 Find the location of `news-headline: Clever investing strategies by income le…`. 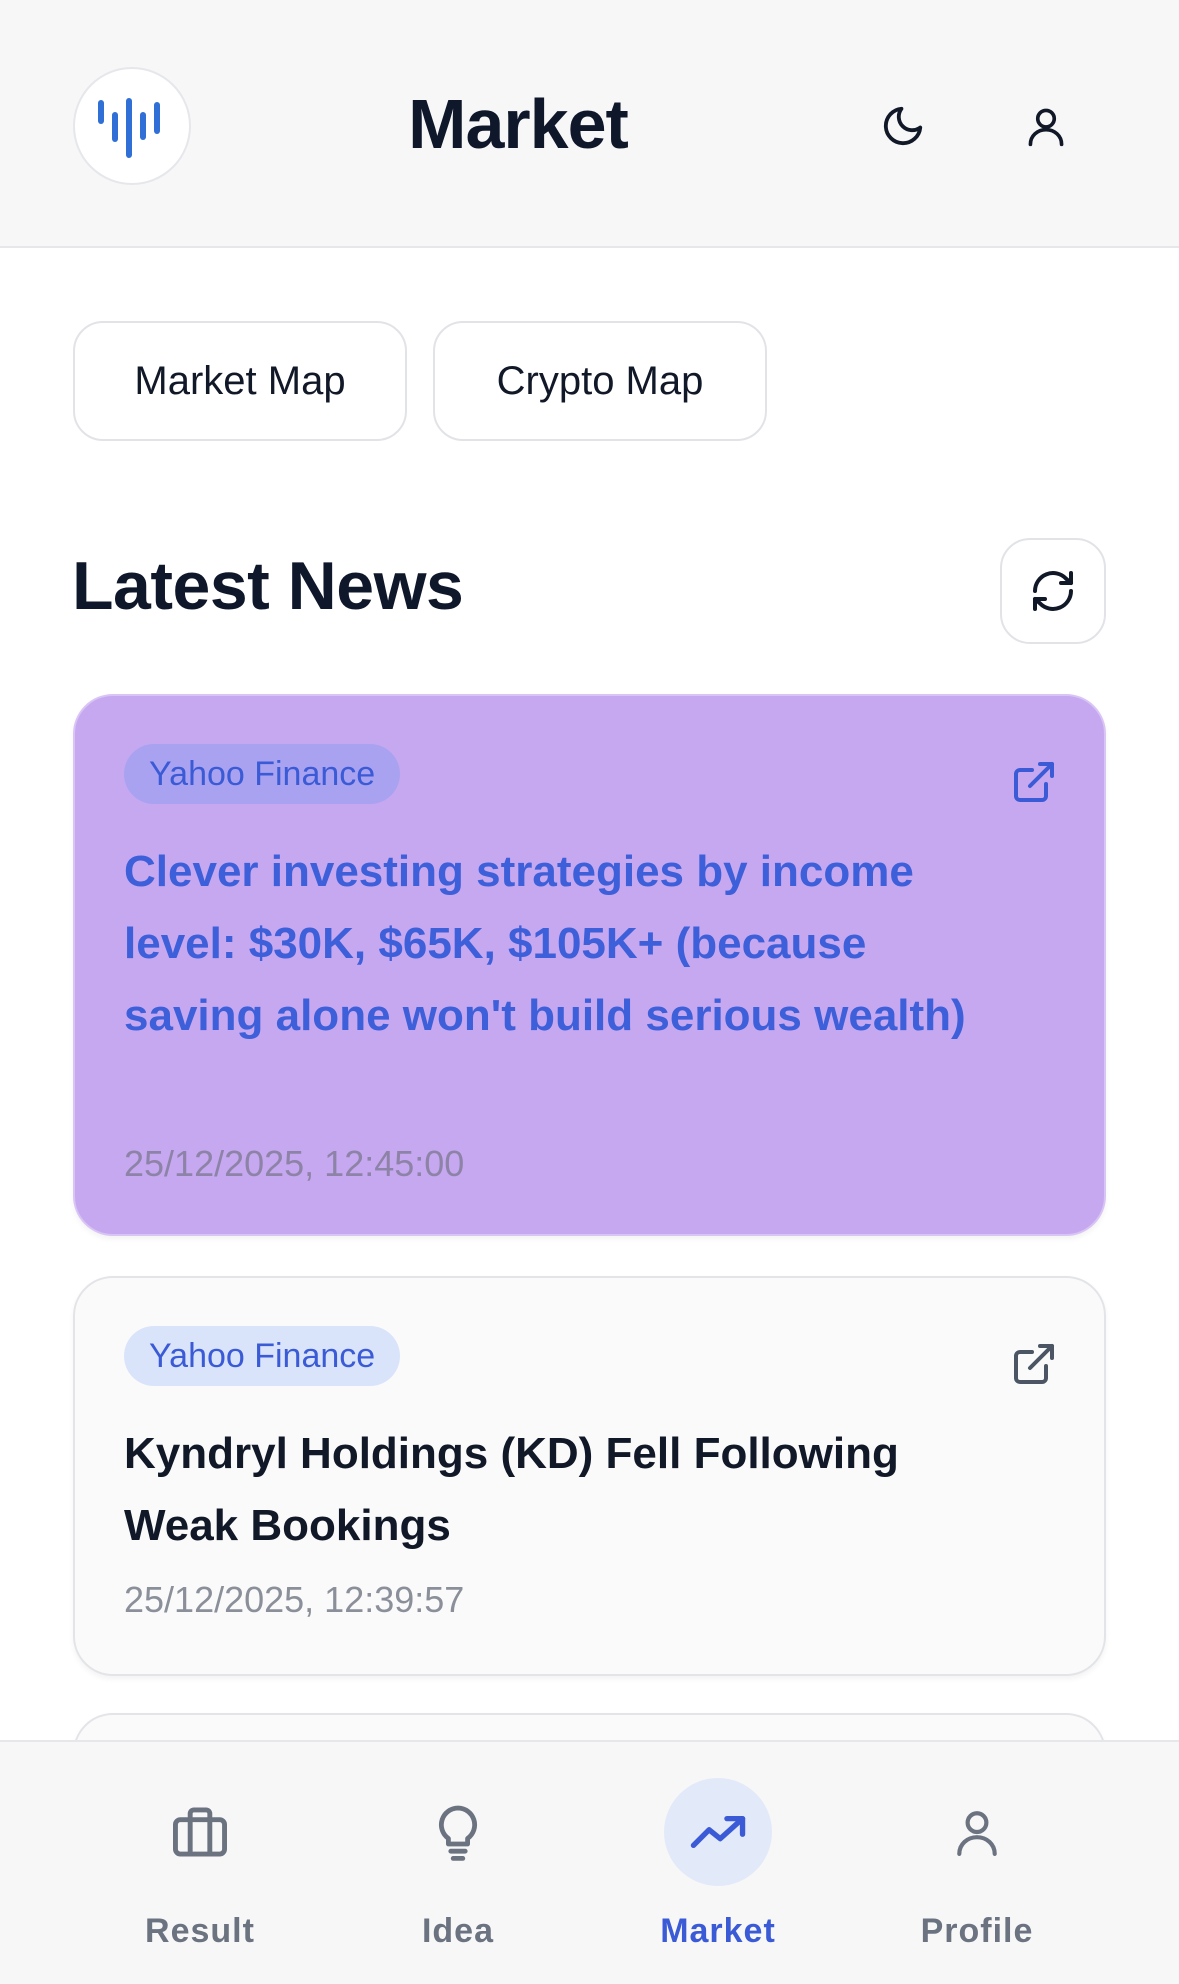

news-headline: Clever investing strategies by income le… is located at coordinates (554, 944).